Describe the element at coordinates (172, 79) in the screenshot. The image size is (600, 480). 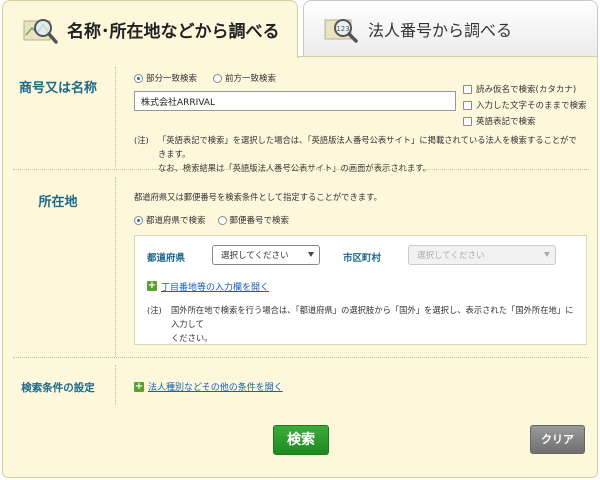
I see `partial-match-label: 部分一致検索` at that location.